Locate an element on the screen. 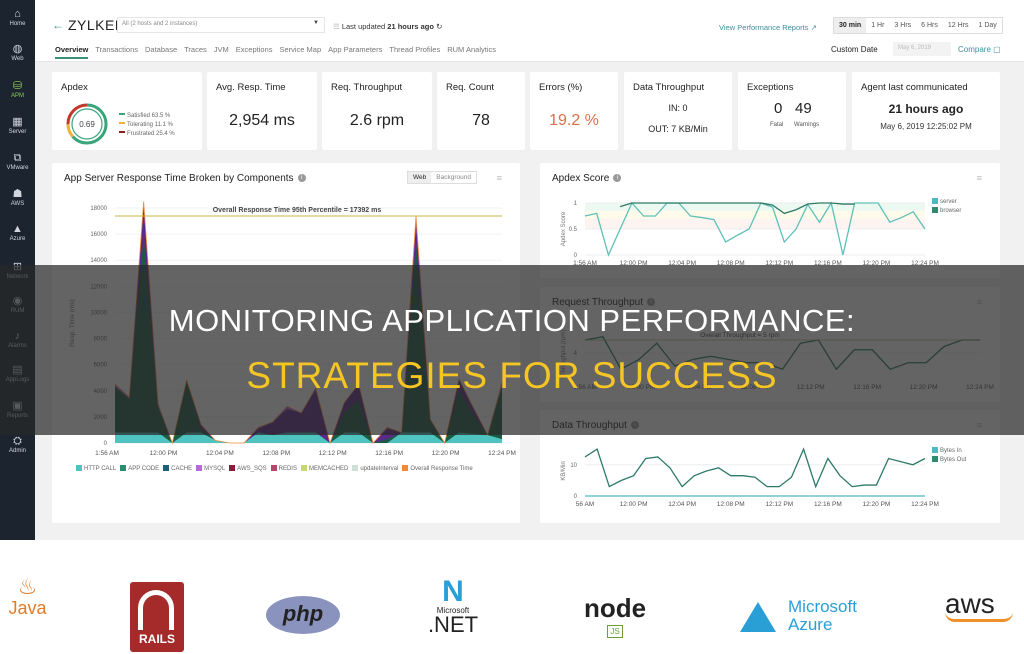  series-bytes-out-line is located at coordinates (755, 468).